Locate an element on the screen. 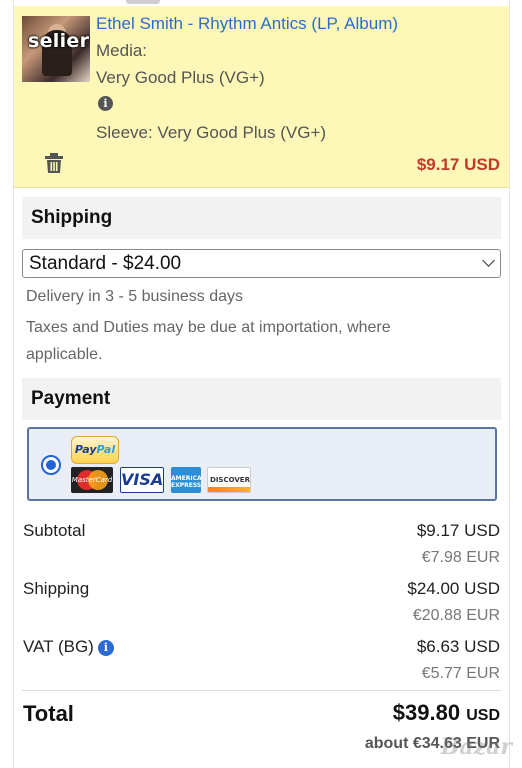  shipping-cost-eur: €20.88 EUR is located at coordinates (456, 615).